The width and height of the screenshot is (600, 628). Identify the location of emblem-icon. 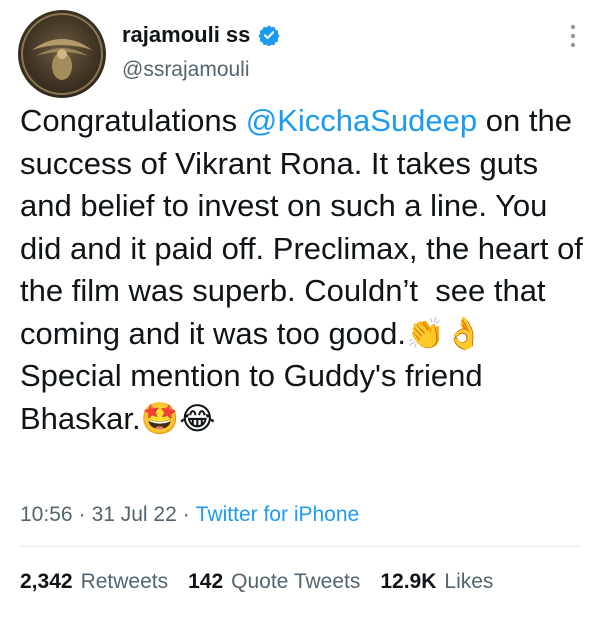
(62, 54).